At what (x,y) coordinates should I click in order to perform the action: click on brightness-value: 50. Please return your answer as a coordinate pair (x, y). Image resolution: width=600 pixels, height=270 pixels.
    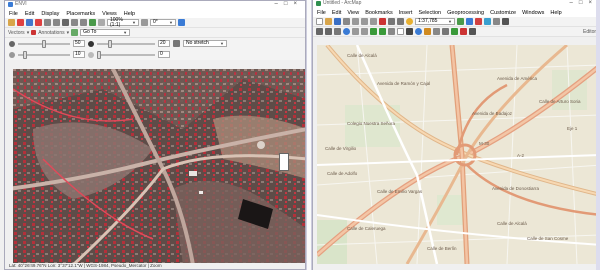
    Looking at the image, I should click on (79, 43).